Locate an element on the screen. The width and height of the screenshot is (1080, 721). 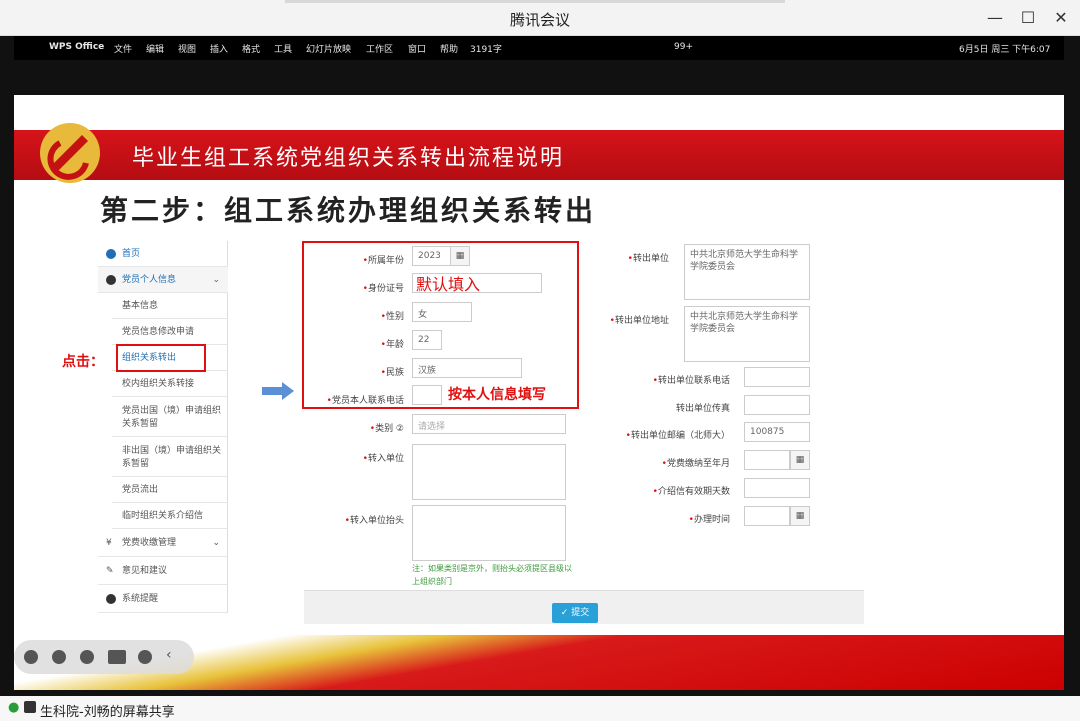
menu-tools: 工具 is located at coordinates (283, 48).